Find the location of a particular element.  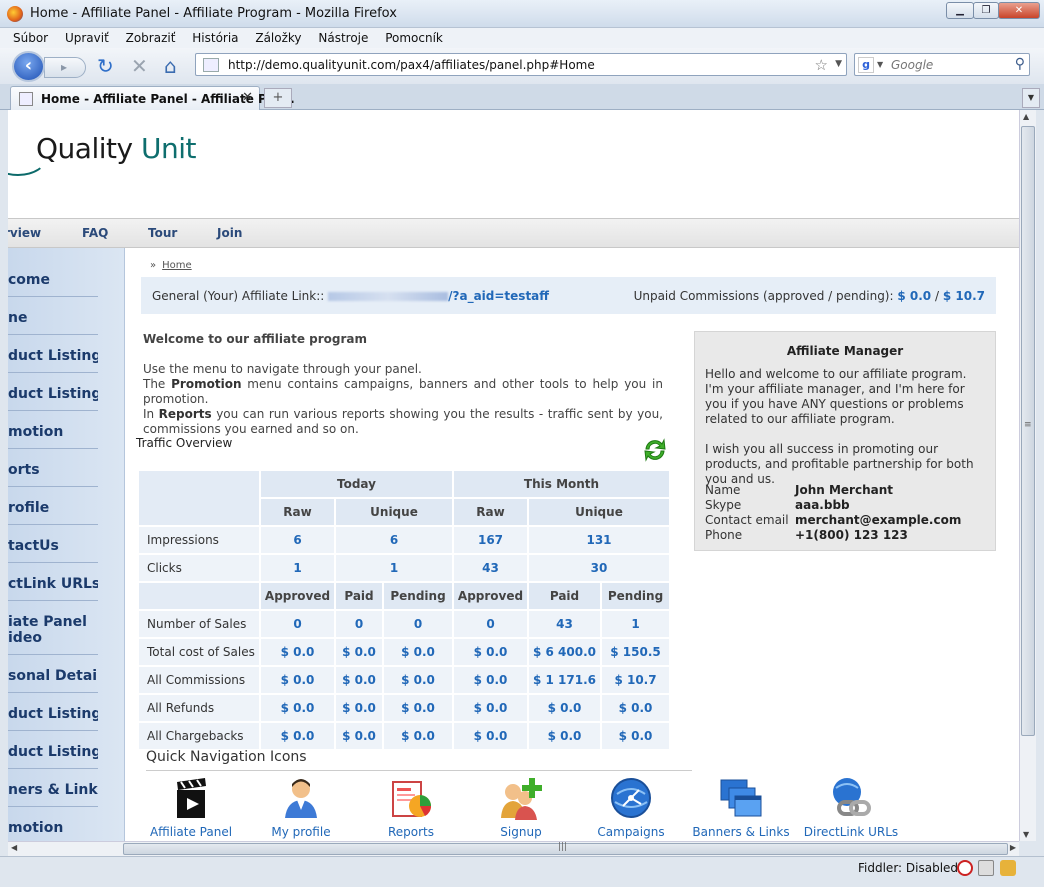

menu-history: História is located at coordinates (215, 38).